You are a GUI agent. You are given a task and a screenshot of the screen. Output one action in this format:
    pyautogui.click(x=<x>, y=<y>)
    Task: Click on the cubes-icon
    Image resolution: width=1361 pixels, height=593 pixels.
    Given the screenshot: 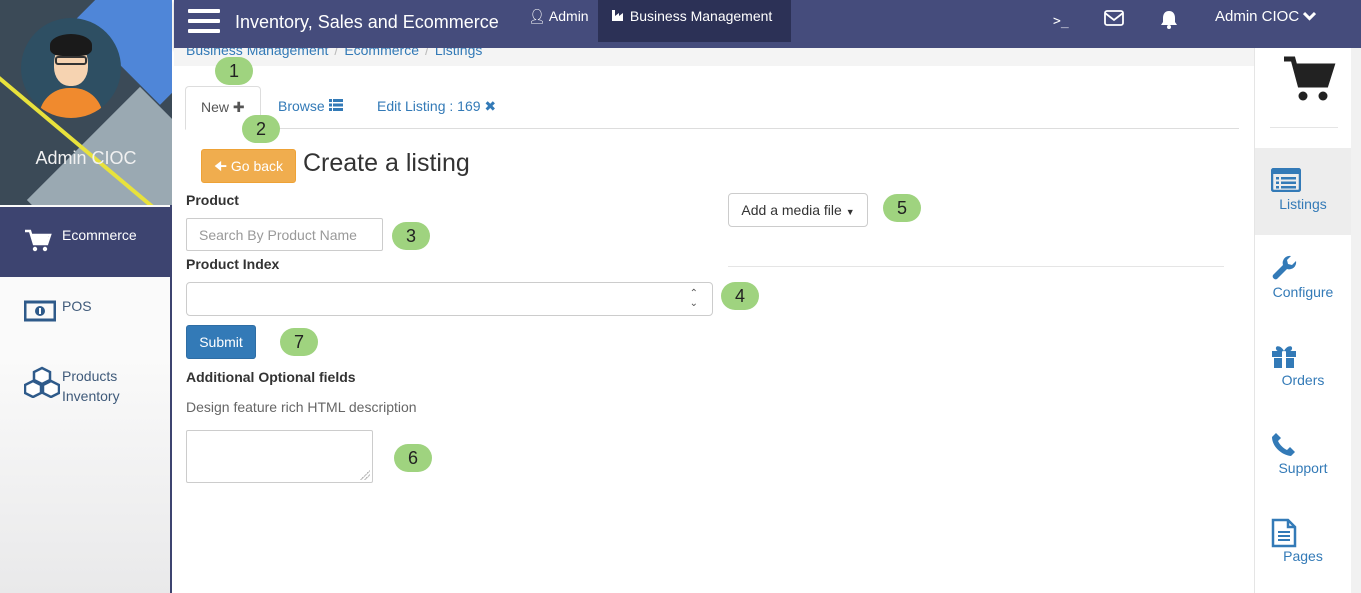 What is the action you would take?
    pyautogui.click(x=42, y=384)
    